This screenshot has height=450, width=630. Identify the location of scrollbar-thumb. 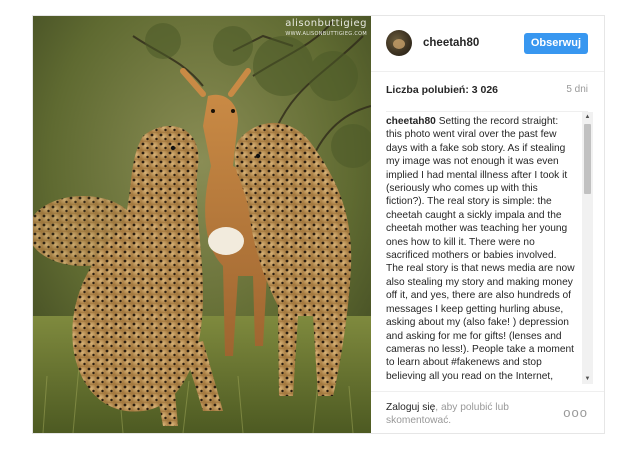
(587, 159).